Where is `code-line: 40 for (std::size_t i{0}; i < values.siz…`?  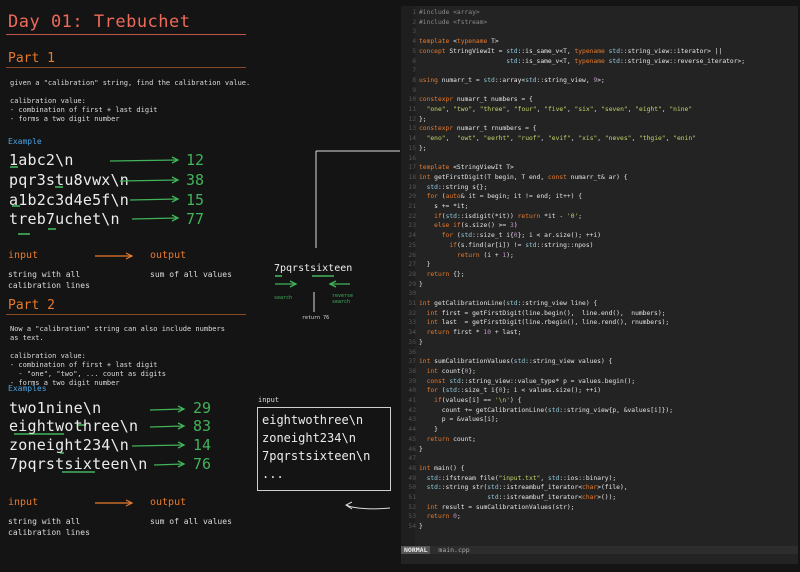
code-line: 40 for (std::size_t i{0}; i < values.siz… is located at coordinates (599, 391).